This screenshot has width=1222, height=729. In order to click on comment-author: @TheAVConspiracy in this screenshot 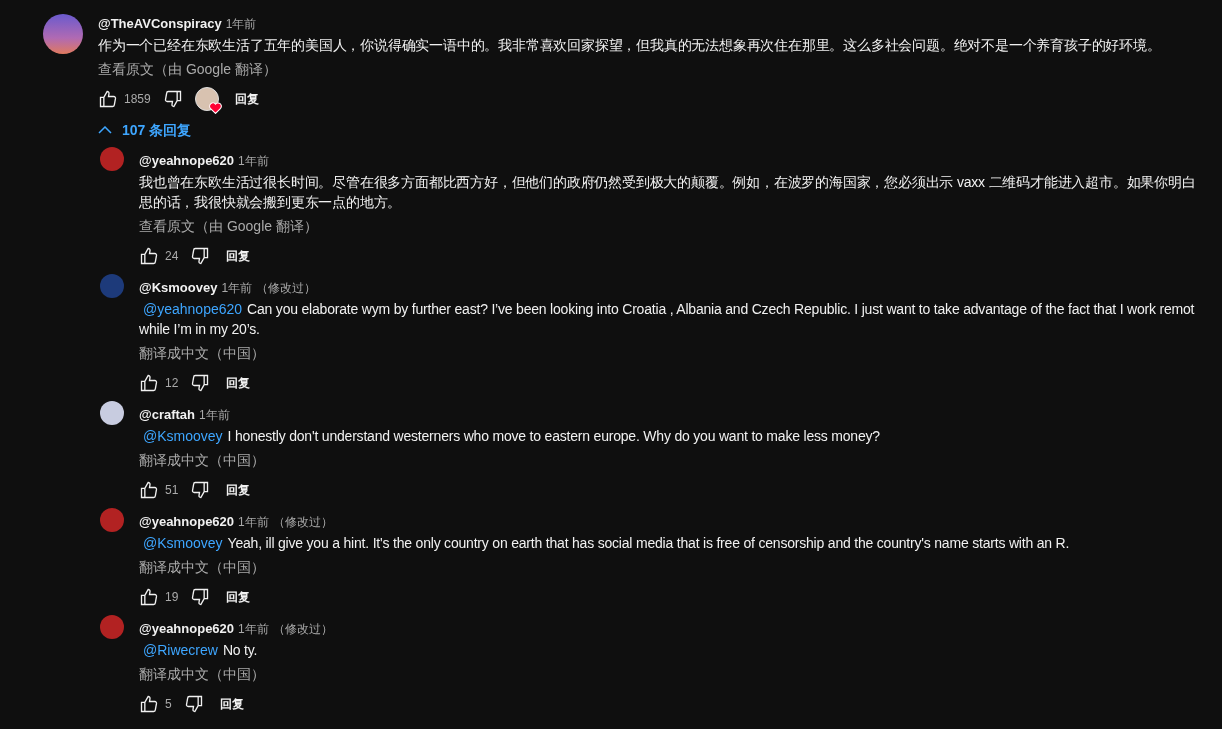, I will do `click(160, 24)`.